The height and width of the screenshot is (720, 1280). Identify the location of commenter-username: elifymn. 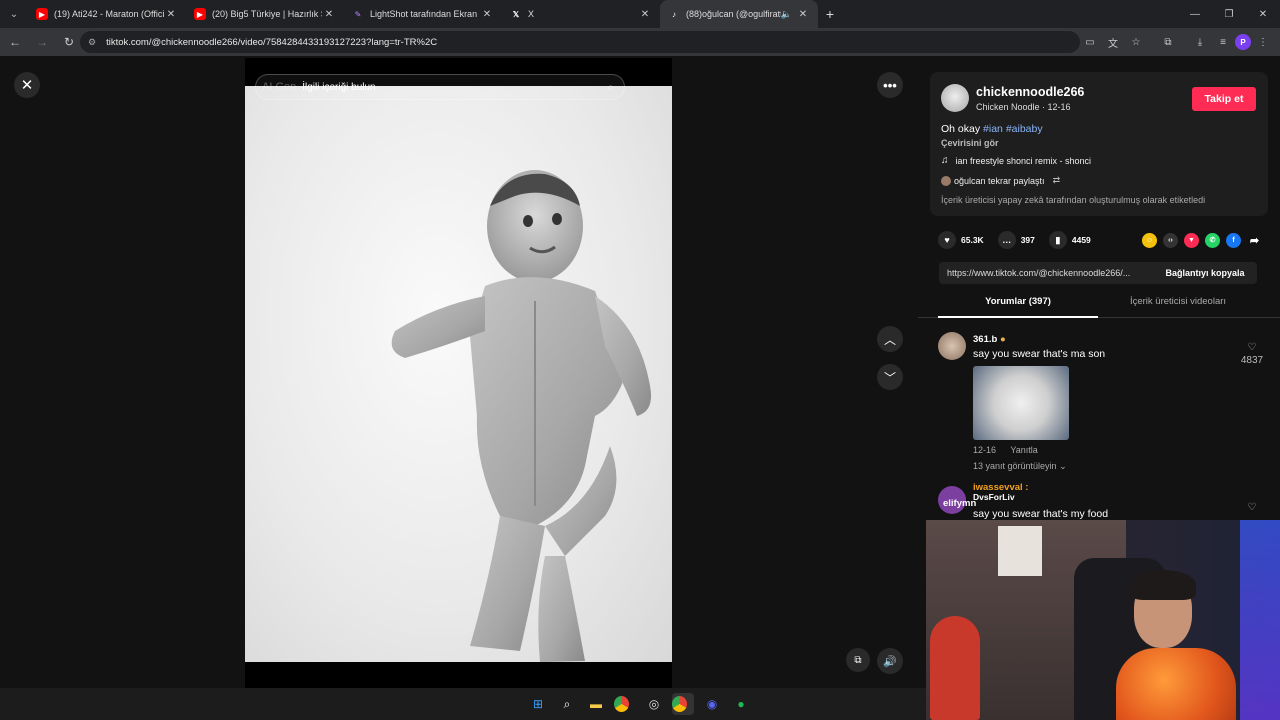
(959, 503).